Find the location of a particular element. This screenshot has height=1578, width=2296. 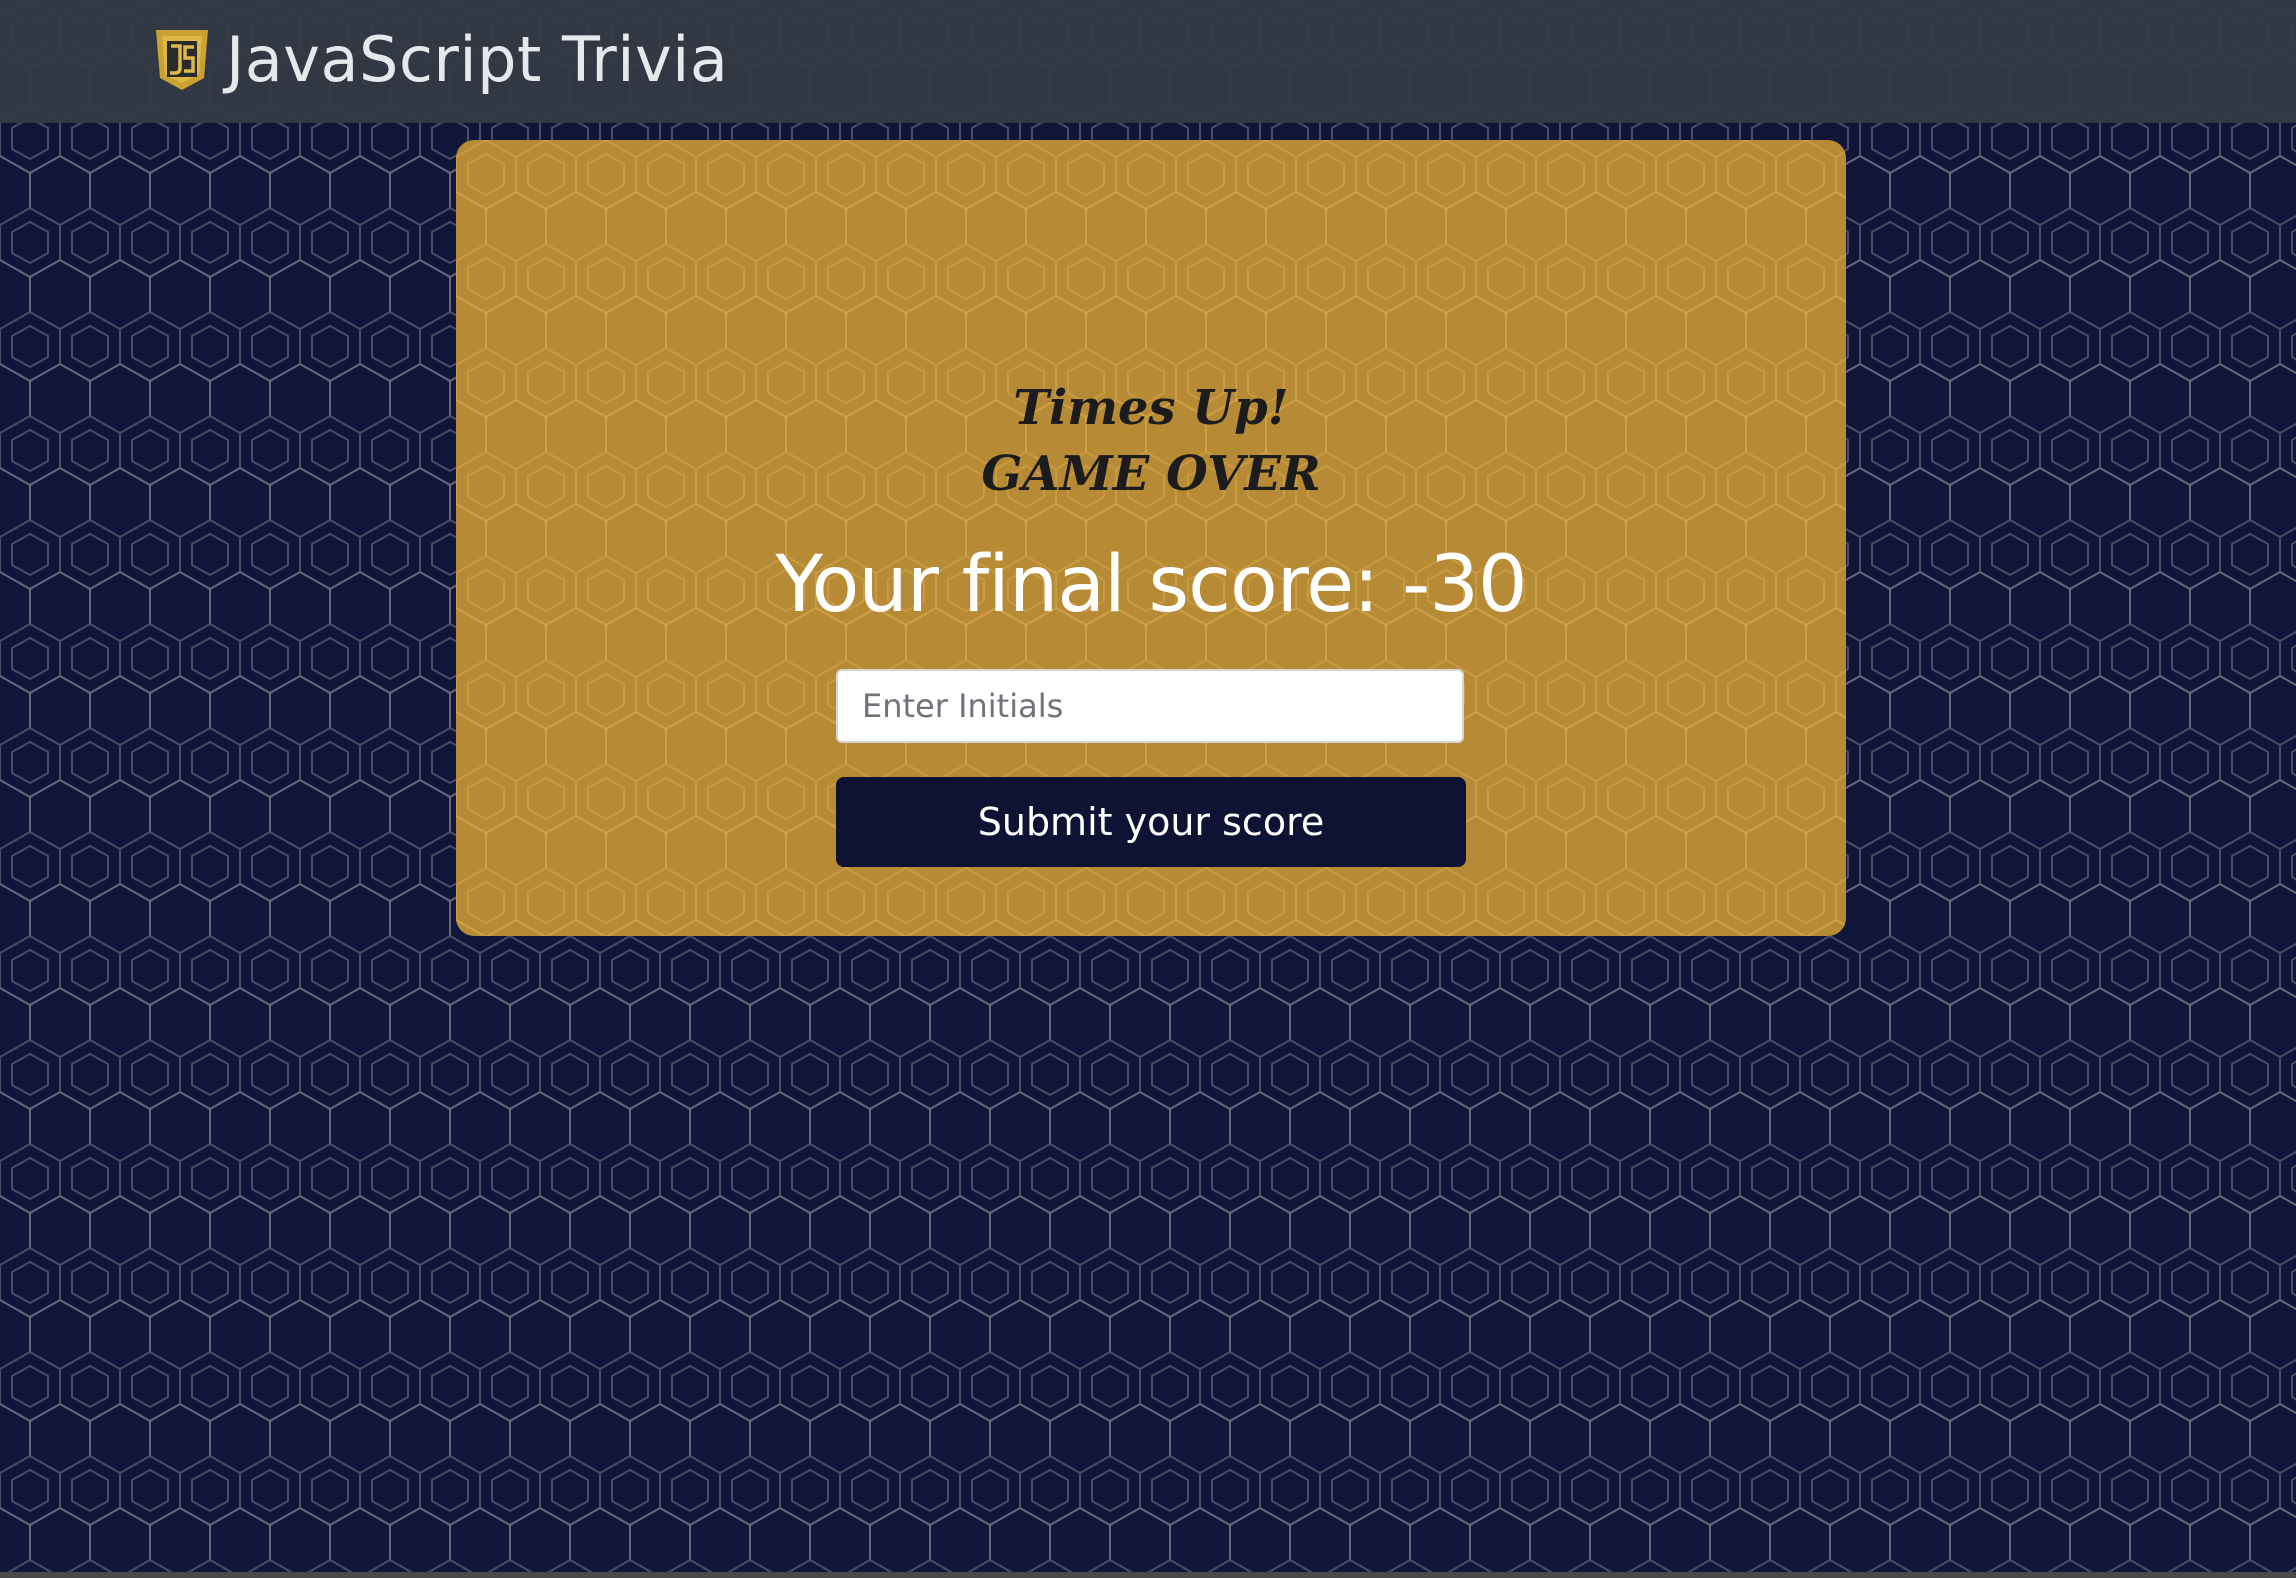

submit-score-button: Submit your score is located at coordinates (1151, 822).